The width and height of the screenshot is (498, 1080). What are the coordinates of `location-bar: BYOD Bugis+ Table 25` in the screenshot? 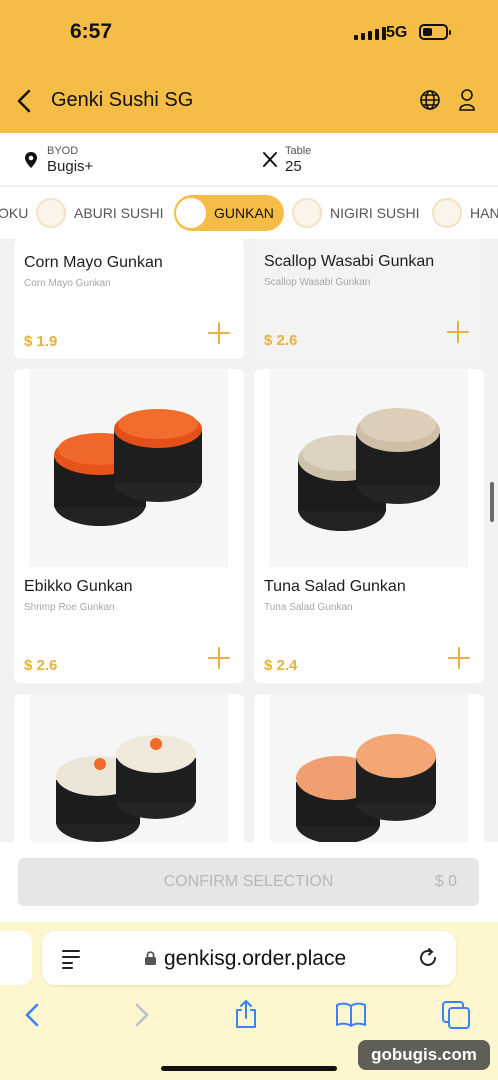 It's located at (249, 159).